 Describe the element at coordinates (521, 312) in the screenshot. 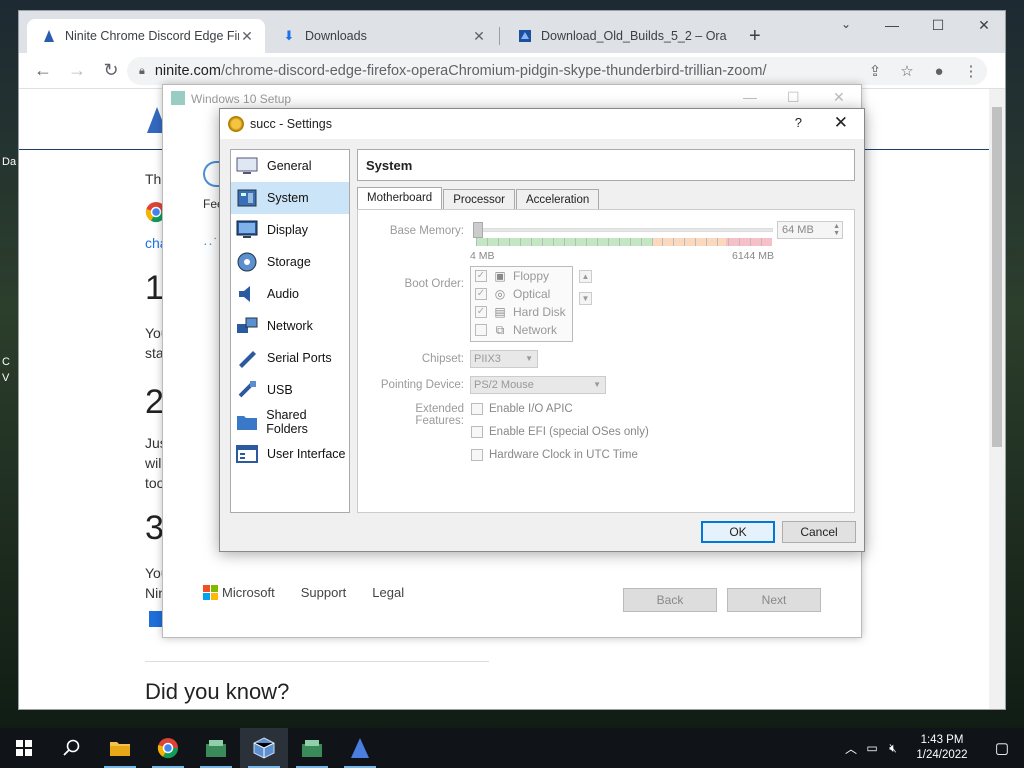

I see `boot-item-hard-disk: ✓ ▤ Hard Disk` at that location.